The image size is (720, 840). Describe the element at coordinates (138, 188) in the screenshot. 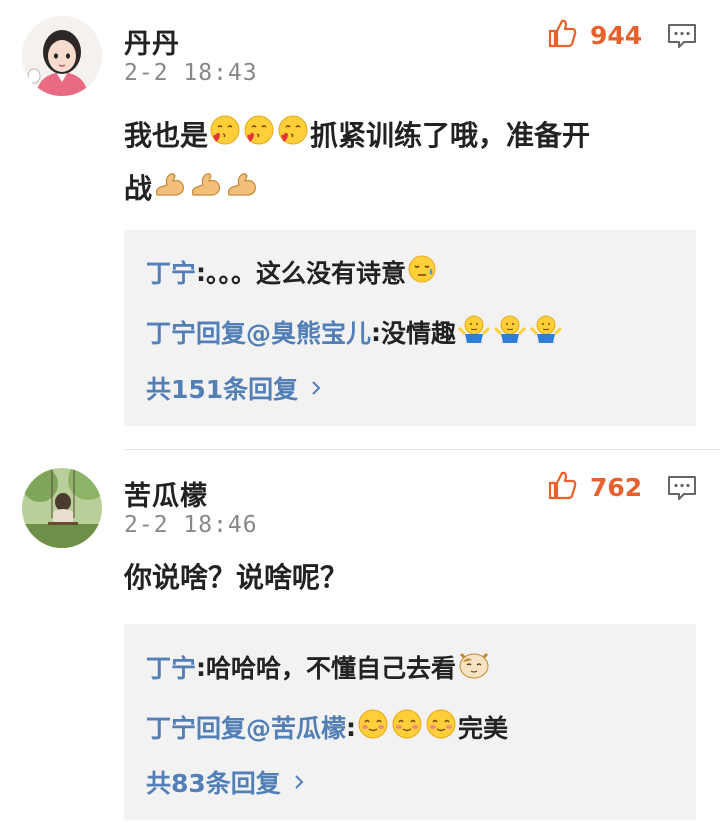

I see `comment-text-part: 战` at that location.